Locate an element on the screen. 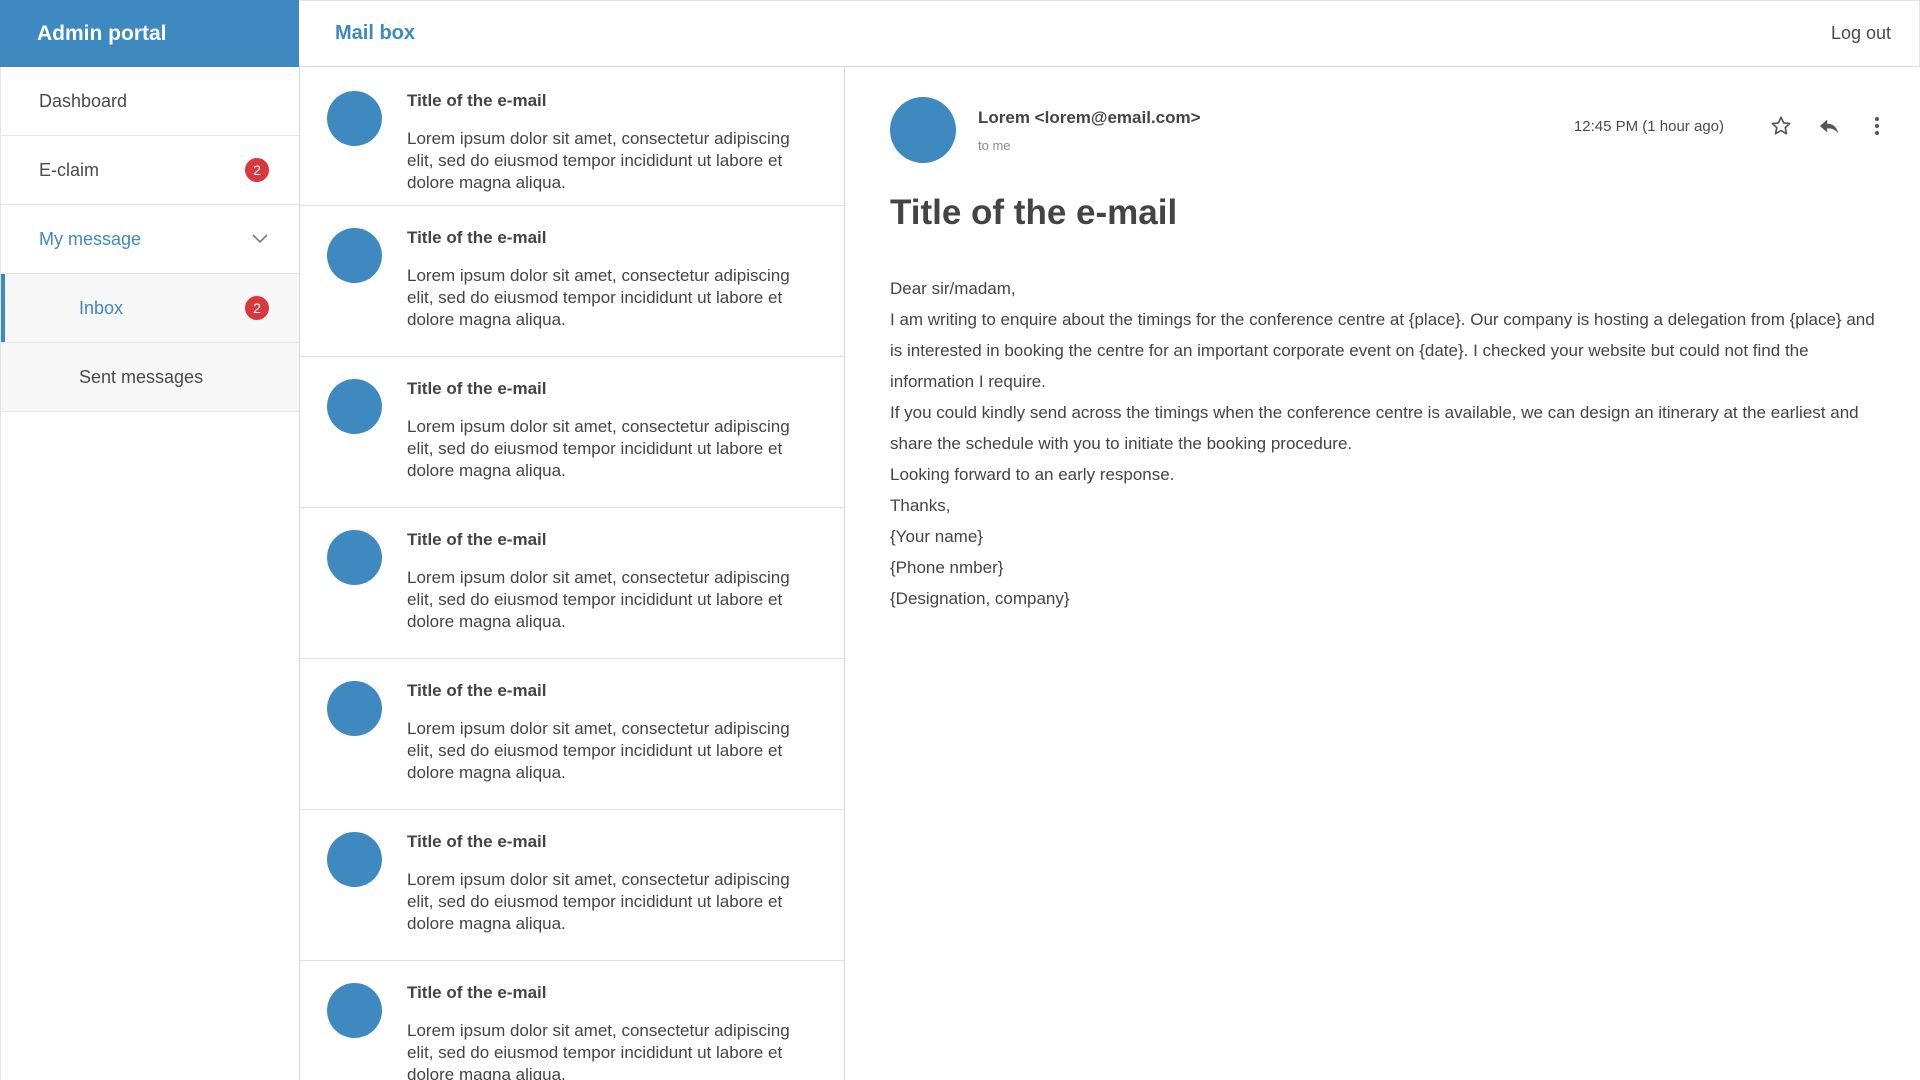 The height and width of the screenshot is (1080, 1920). brand-title: Admin portal is located at coordinates (102, 33).